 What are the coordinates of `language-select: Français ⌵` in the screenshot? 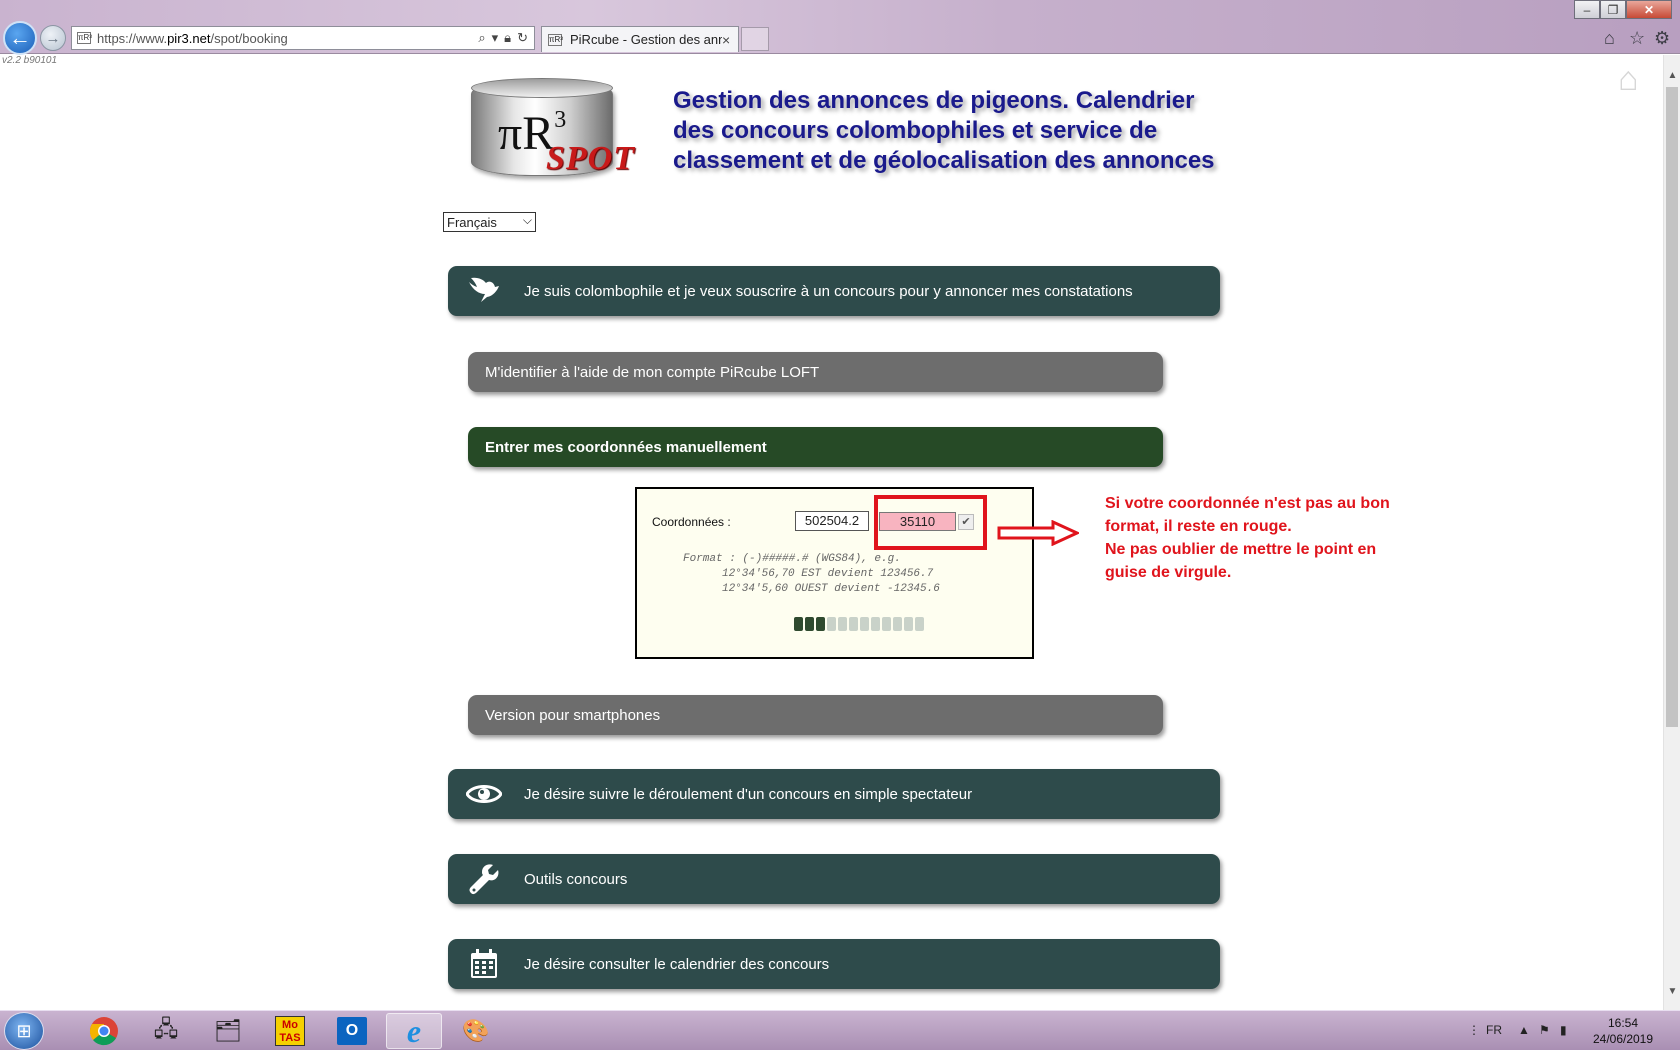 It's located at (489, 222).